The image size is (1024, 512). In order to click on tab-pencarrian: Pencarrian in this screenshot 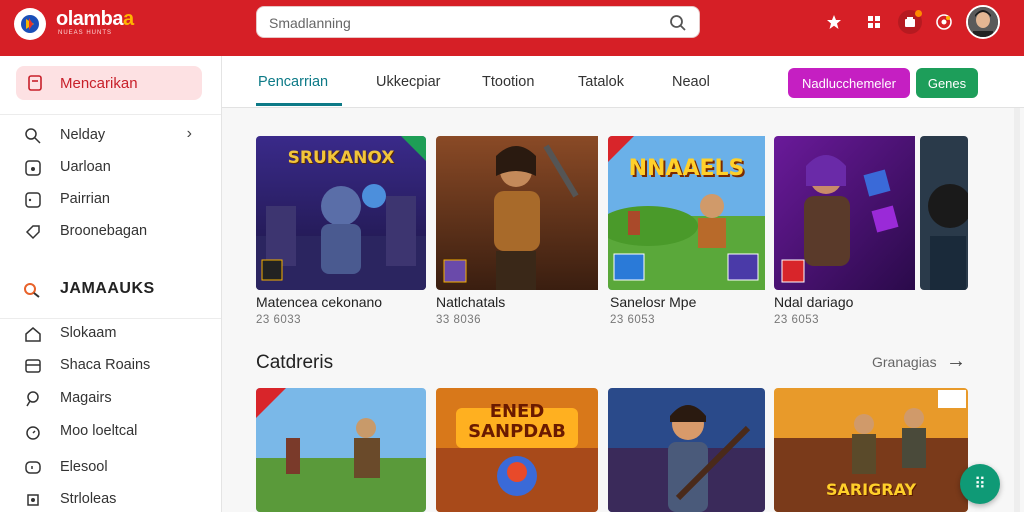, I will do `click(293, 82)`.